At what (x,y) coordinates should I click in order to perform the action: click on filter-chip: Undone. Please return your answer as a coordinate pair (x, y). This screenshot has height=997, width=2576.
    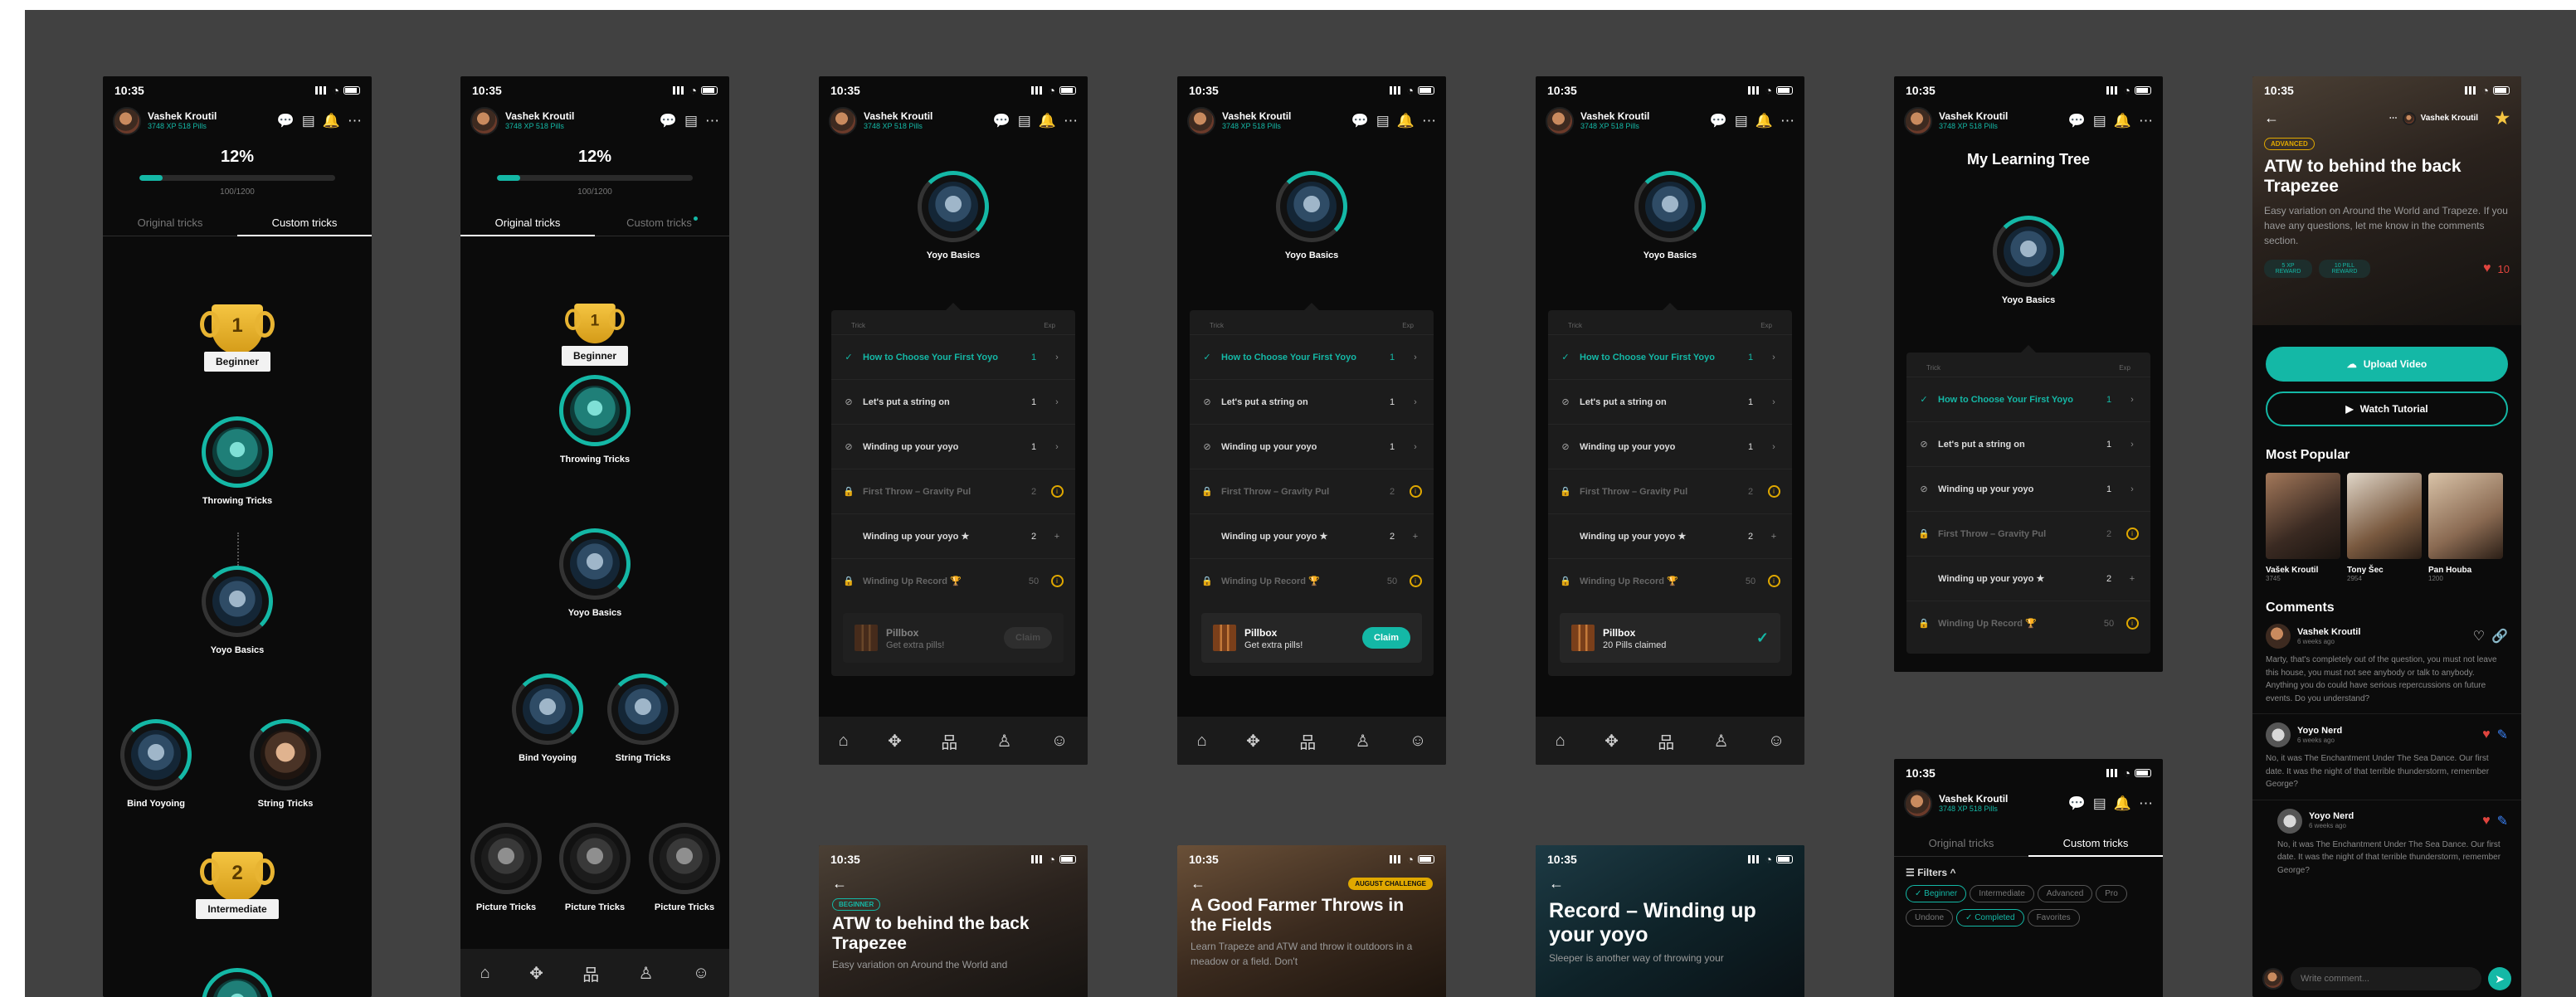
    Looking at the image, I should click on (1930, 917).